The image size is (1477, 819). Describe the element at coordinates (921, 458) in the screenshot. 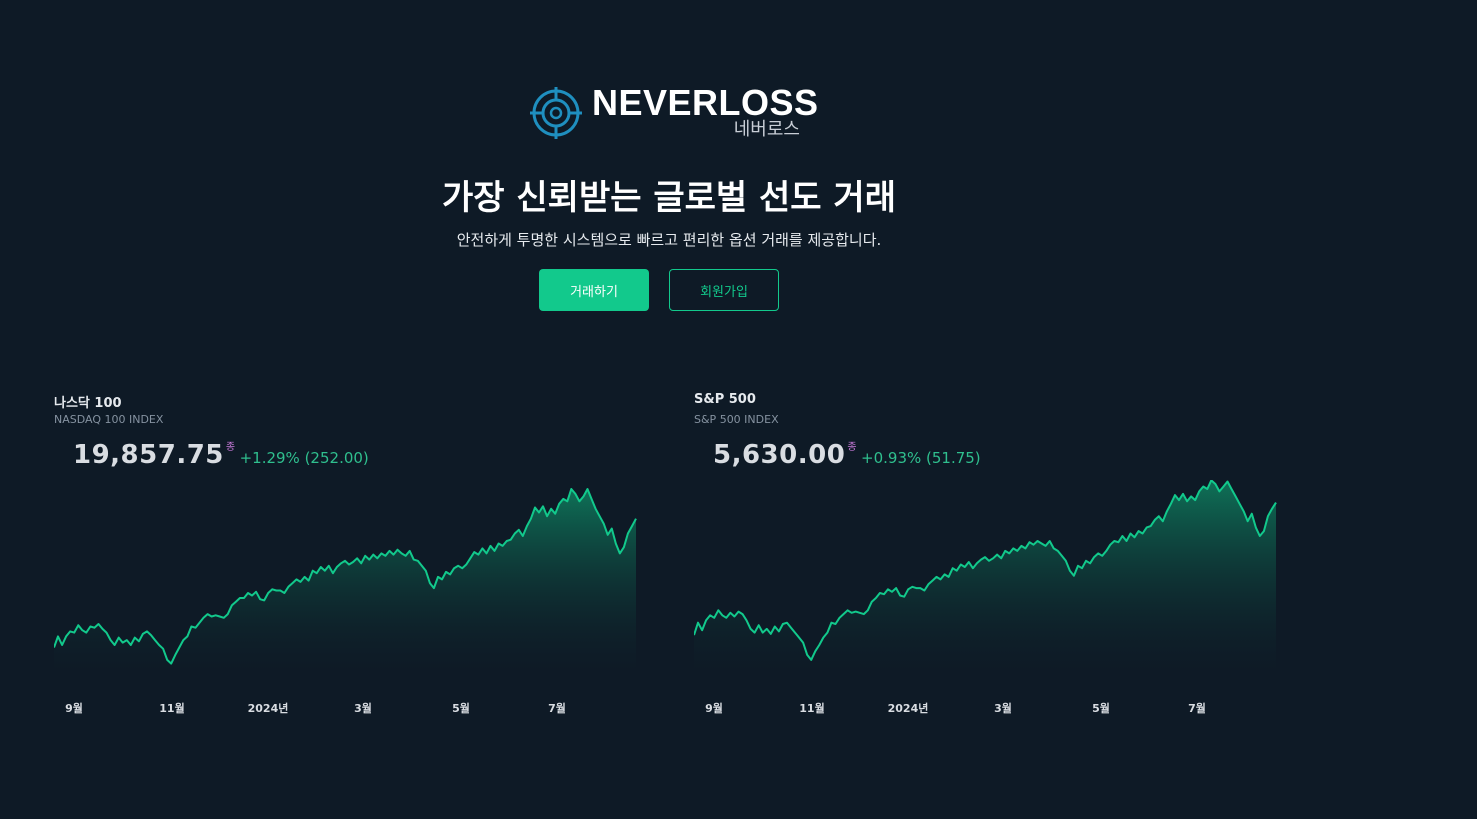

I see `index-change: +0.93% (51.75)` at that location.